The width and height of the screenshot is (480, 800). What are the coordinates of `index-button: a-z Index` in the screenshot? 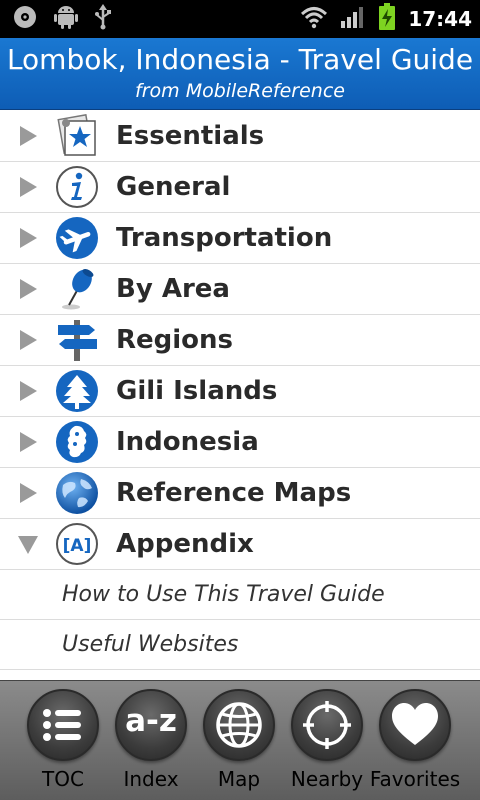 It's located at (150, 740).